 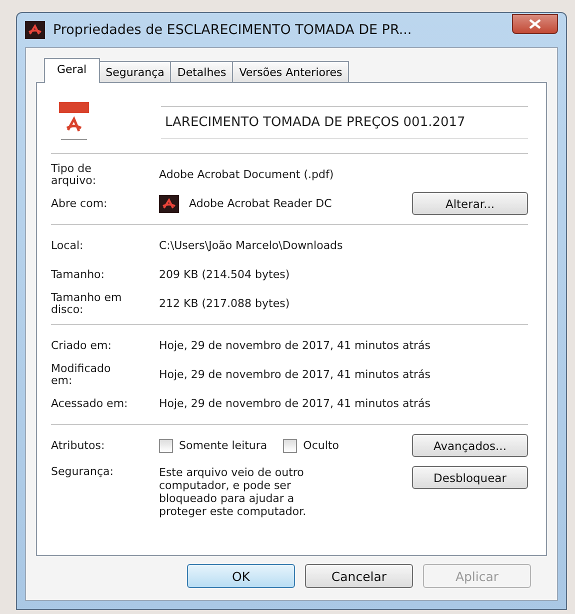 I want to click on close-icon, so click(x=535, y=24).